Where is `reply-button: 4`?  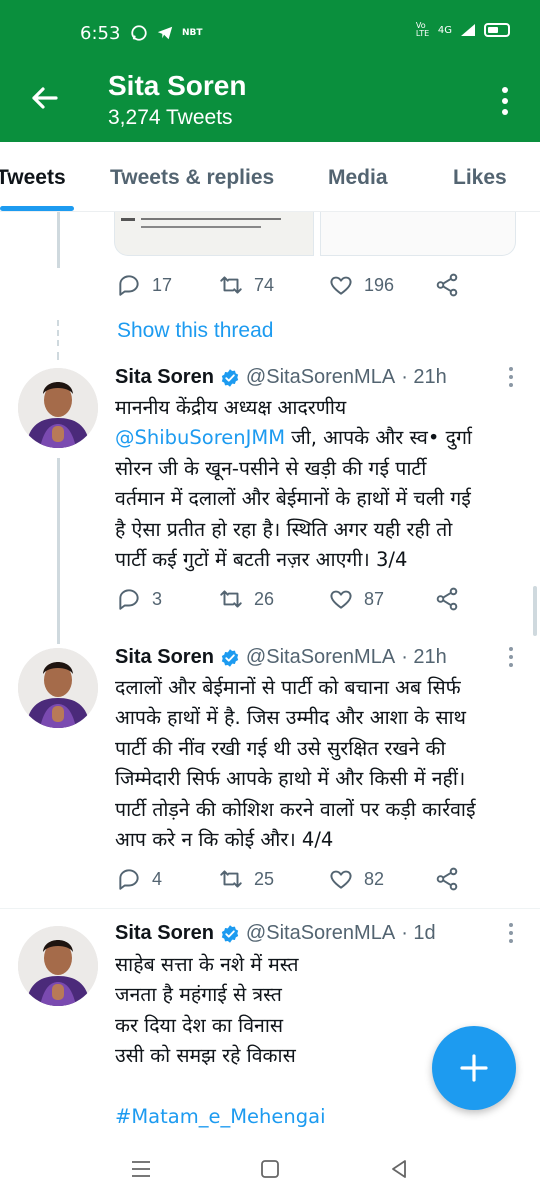
reply-button: 4 is located at coordinates (139, 879).